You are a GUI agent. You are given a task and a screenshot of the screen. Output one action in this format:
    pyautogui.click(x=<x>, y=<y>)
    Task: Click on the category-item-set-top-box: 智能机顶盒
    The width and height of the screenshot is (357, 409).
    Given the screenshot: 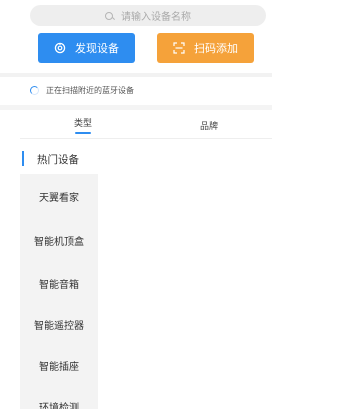 What is the action you would take?
    pyautogui.click(x=59, y=240)
    